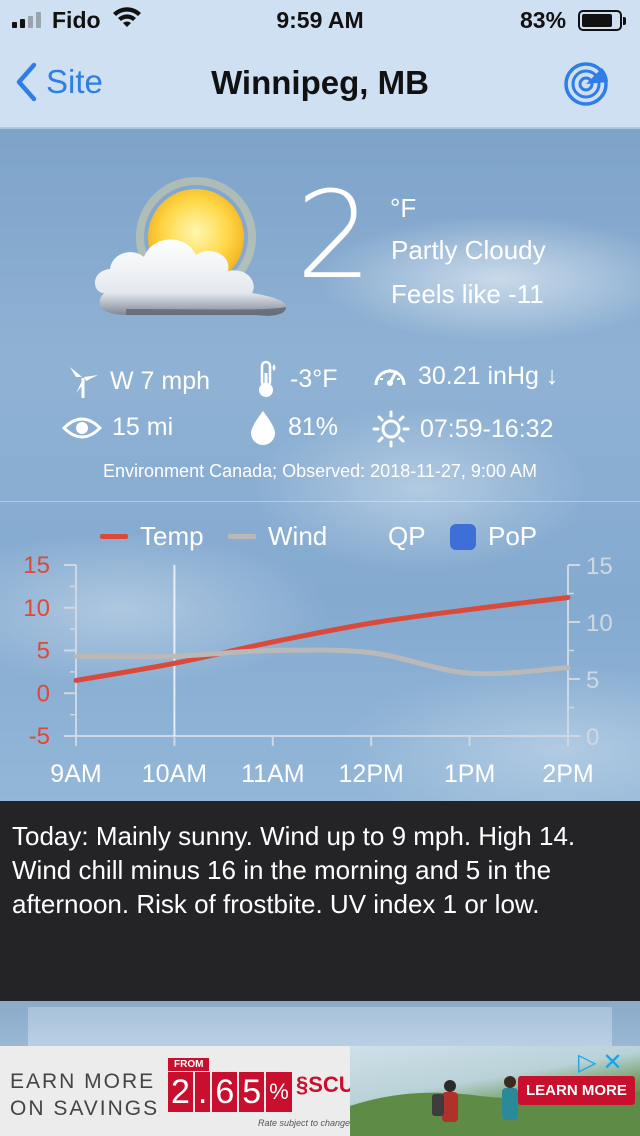 This screenshot has height=1136, width=640. What do you see at coordinates (84, 1095) in the screenshot?
I see `ad-headline: EARN MORE ON SAVINGS` at bounding box center [84, 1095].